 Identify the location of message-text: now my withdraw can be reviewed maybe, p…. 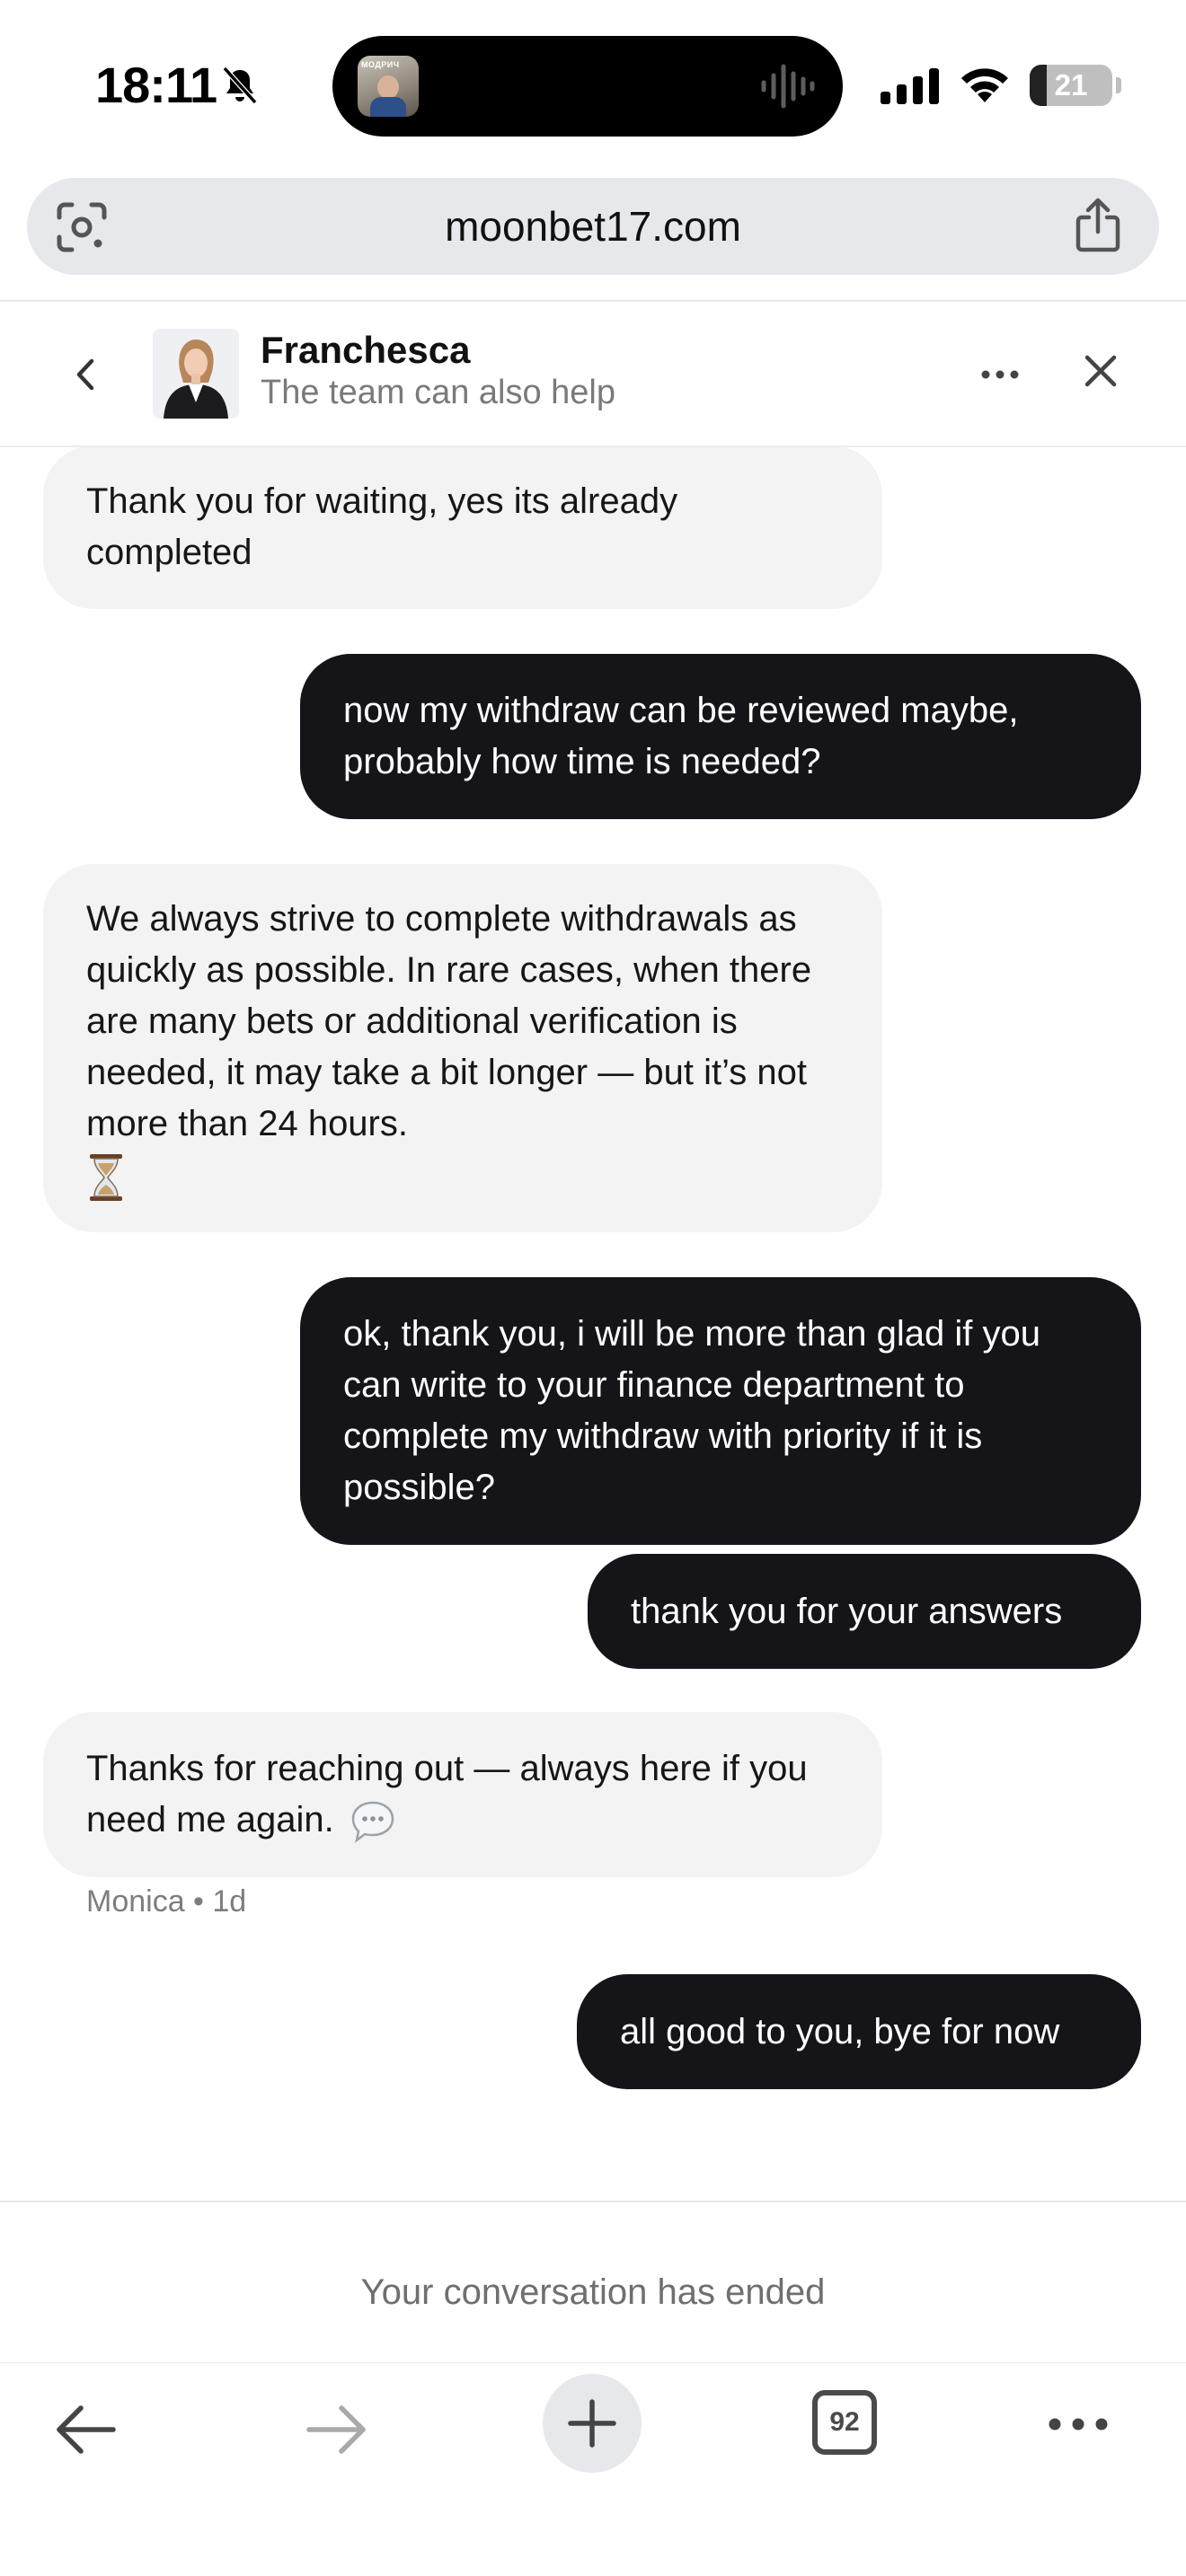
(681, 736).